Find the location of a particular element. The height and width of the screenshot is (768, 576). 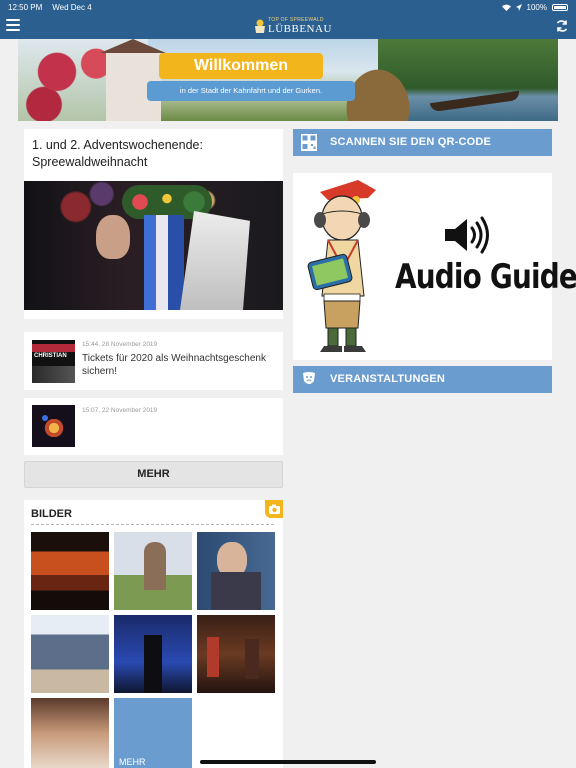

events-button: VERANSTALTUNGEN is located at coordinates (422, 379).